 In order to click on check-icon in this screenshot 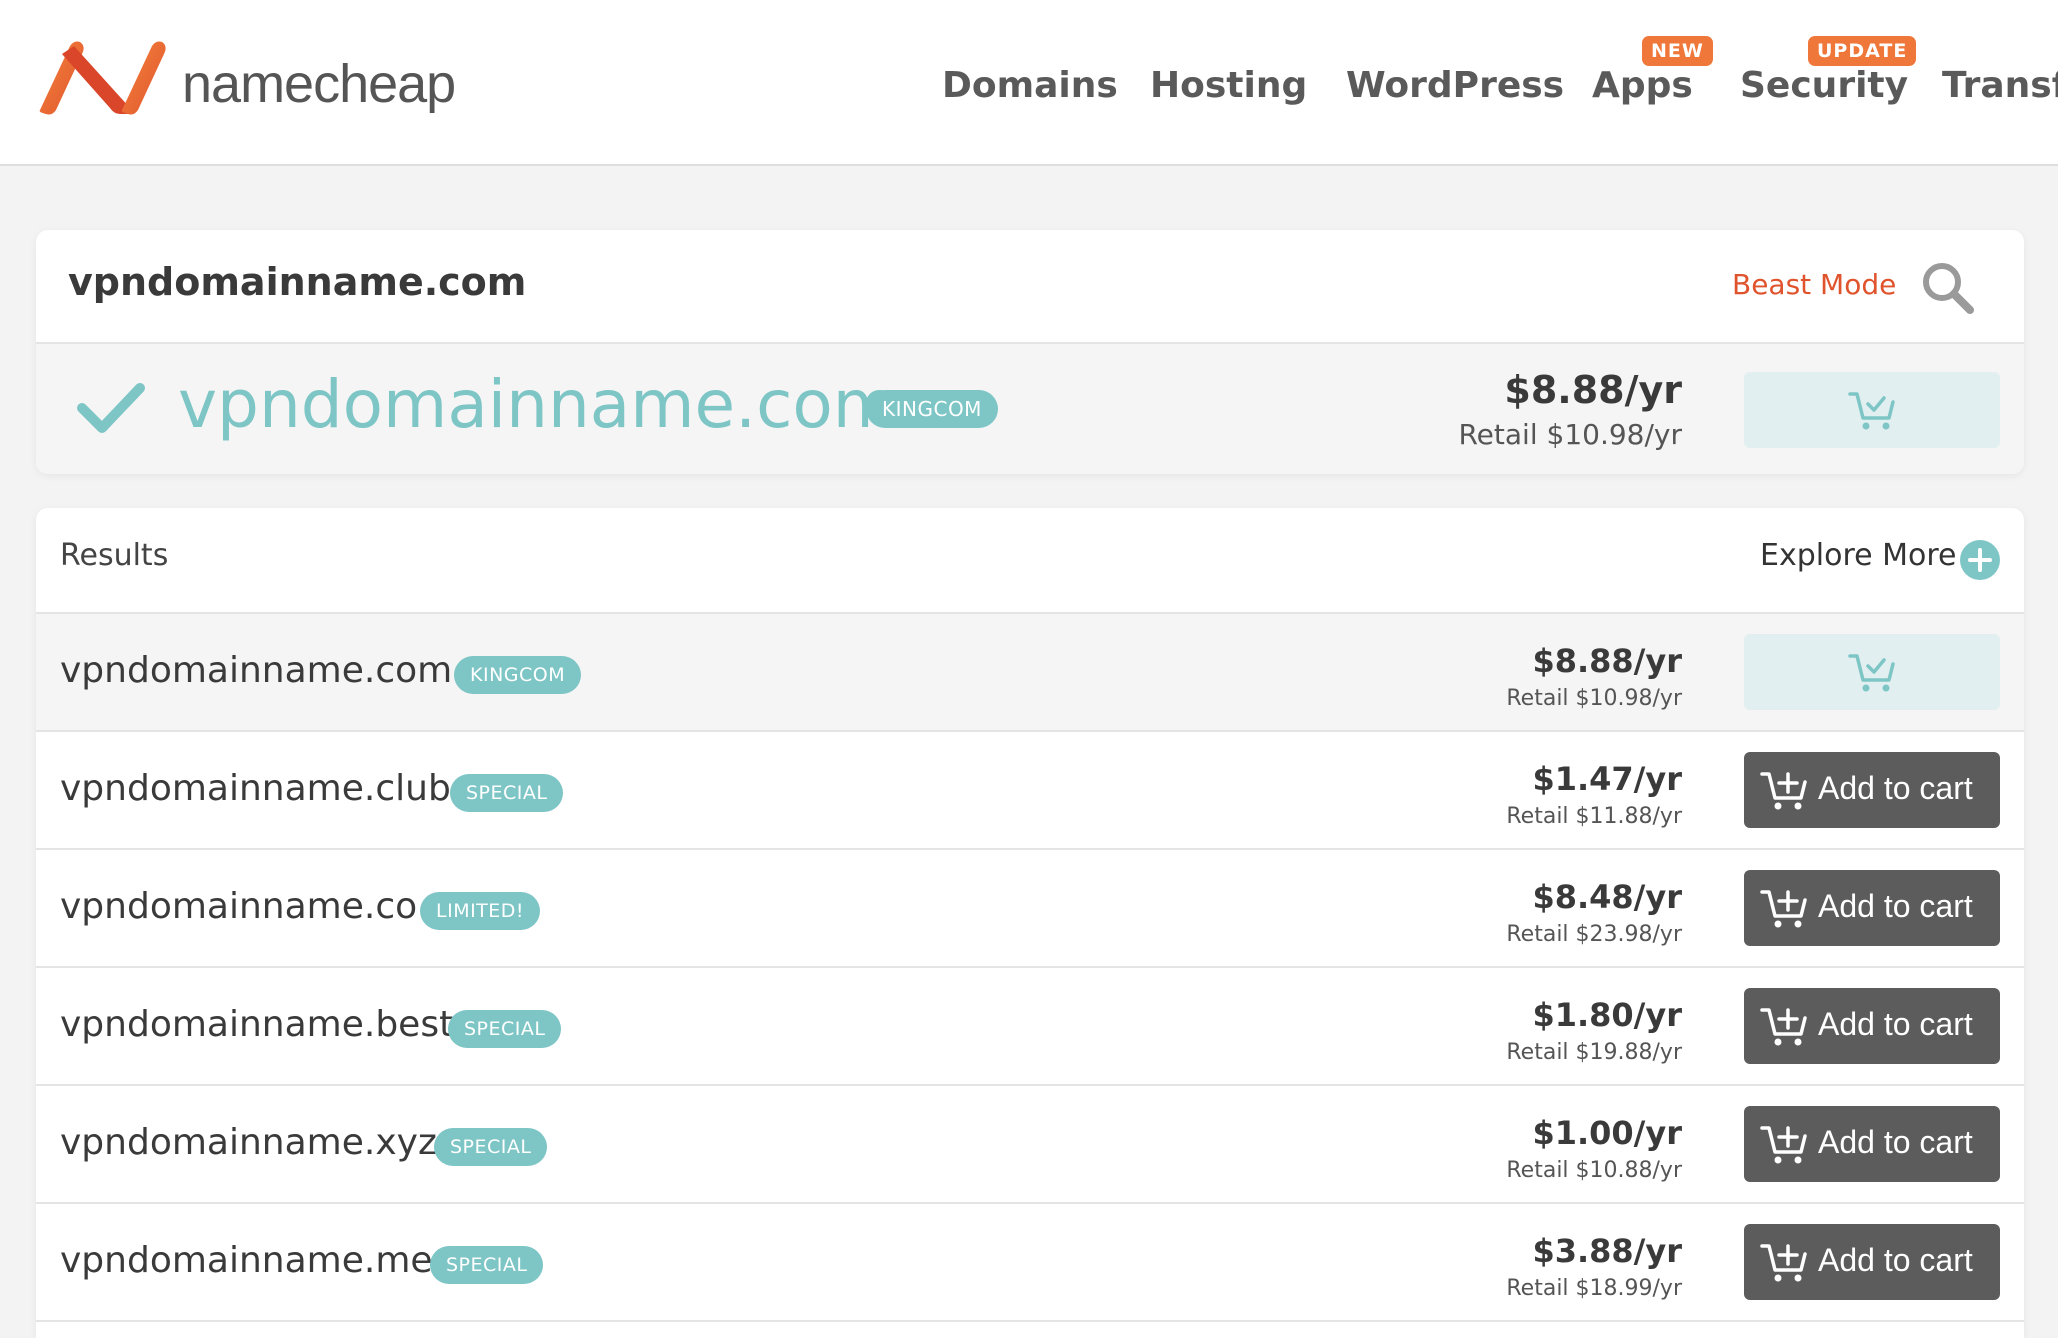, I will do `click(111, 408)`.